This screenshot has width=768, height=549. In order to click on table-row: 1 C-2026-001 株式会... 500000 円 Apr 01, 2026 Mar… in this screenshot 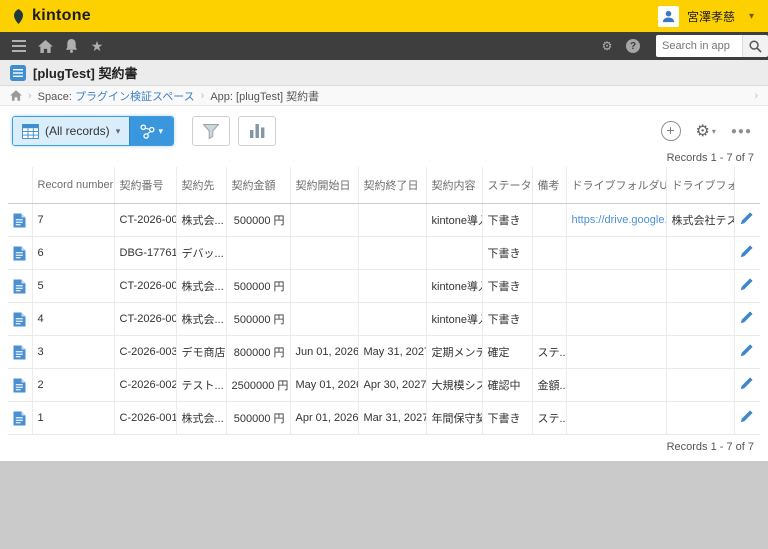, I will do `click(384, 418)`.